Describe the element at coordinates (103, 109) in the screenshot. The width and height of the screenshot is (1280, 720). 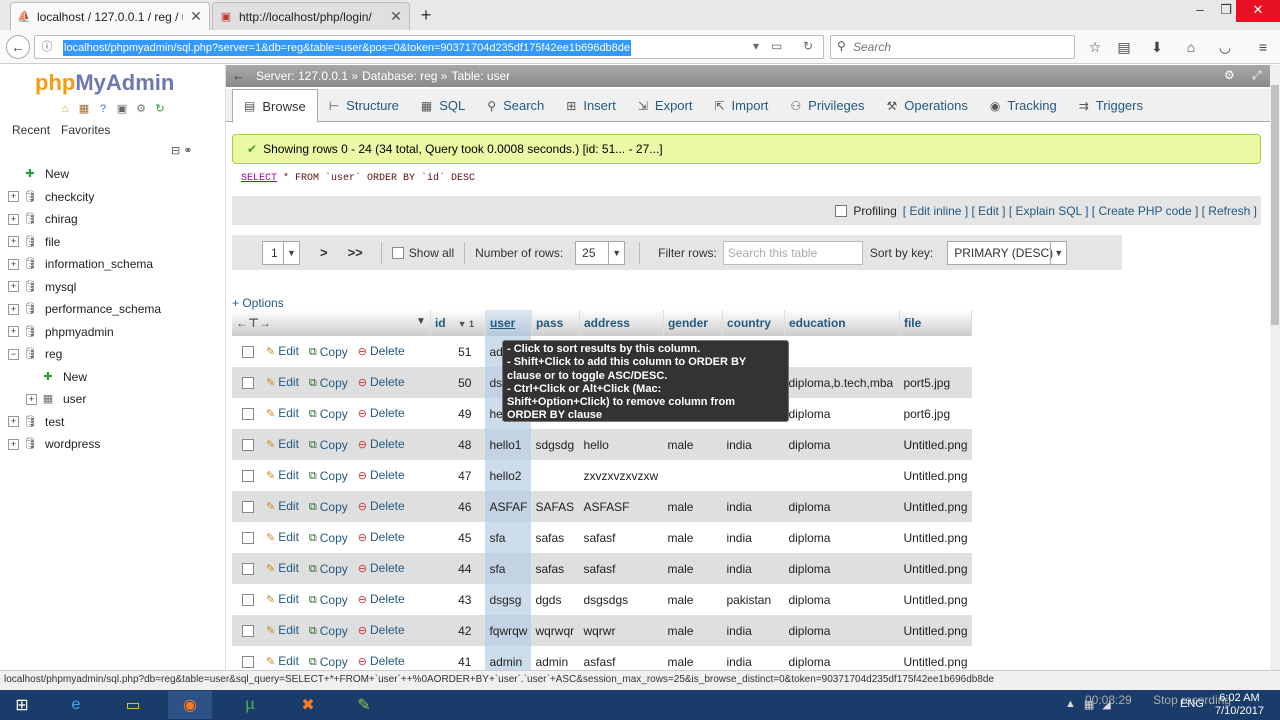
I see `help-icon: ?` at that location.